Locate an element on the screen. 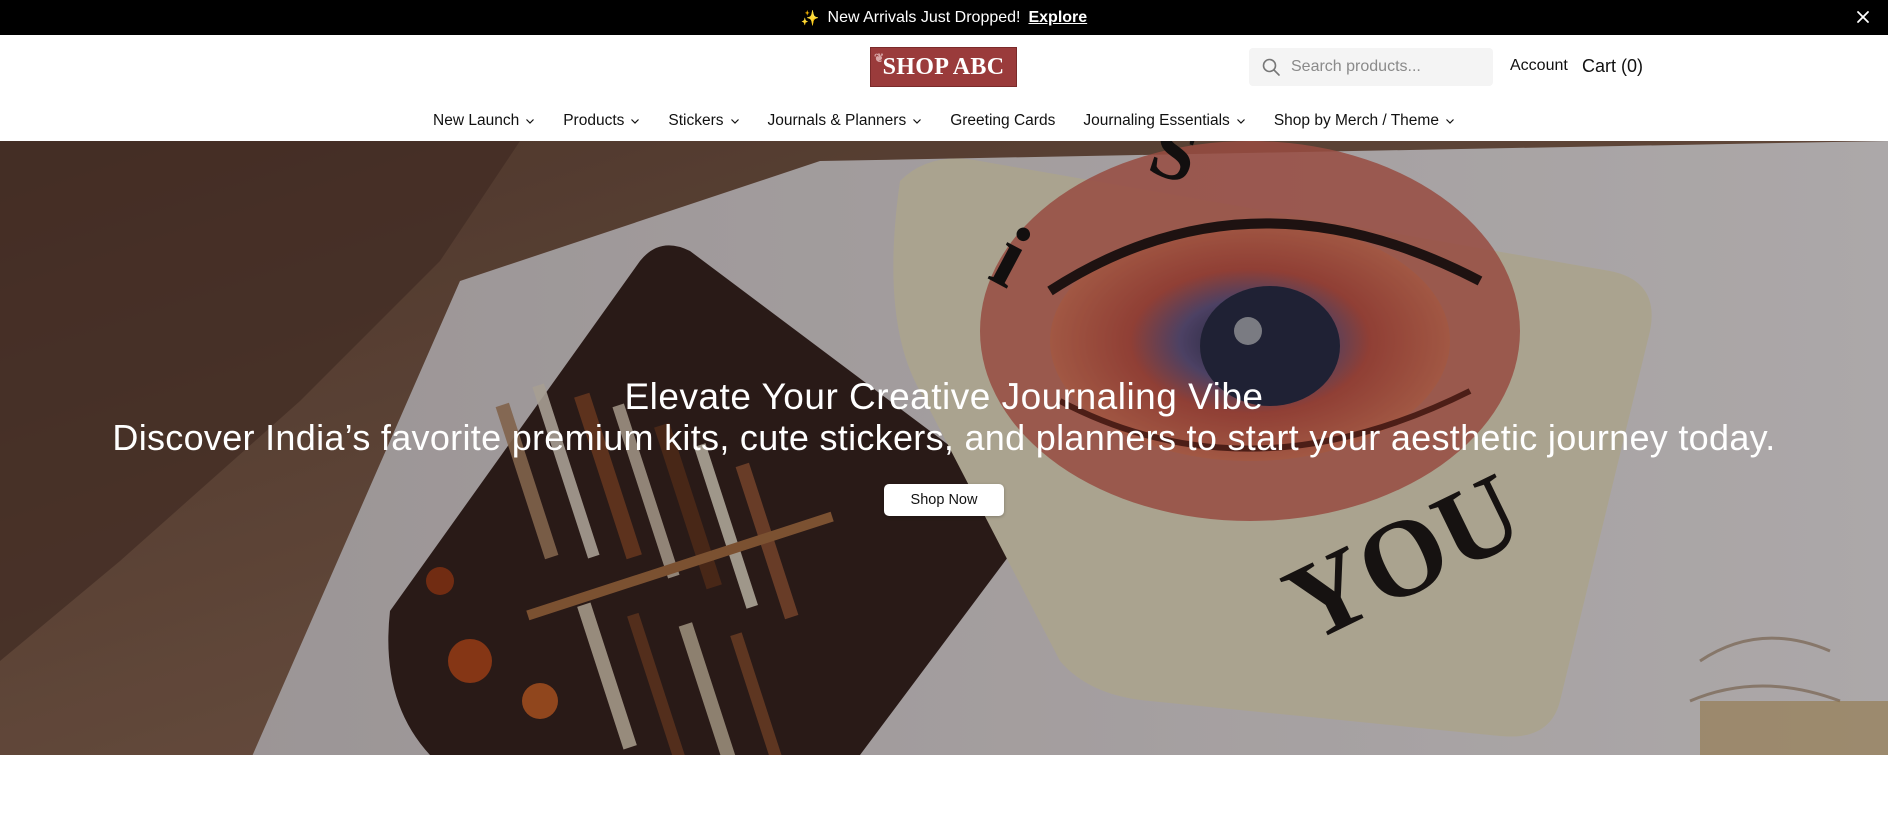 The height and width of the screenshot is (818, 1888). logo-flourish-icon: ❦ is located at coordinates (879, 58).